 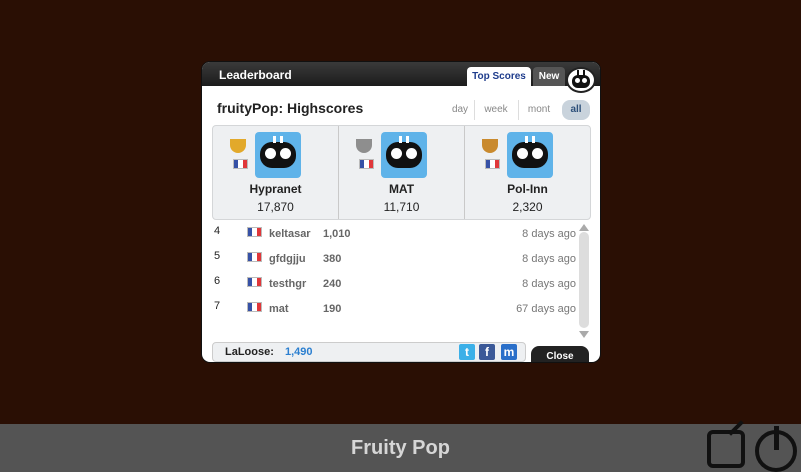 What do you see at coordinates (337, 234) in the screenshot?
I see `player-score: 1,010` at bounding box center [337, 234].